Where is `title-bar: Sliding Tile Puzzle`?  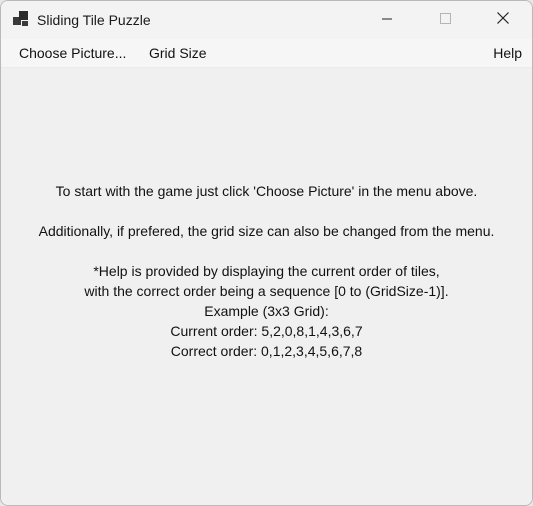
title-bar: Sliding Tile Puzzle is located at coordinates (266, 20).